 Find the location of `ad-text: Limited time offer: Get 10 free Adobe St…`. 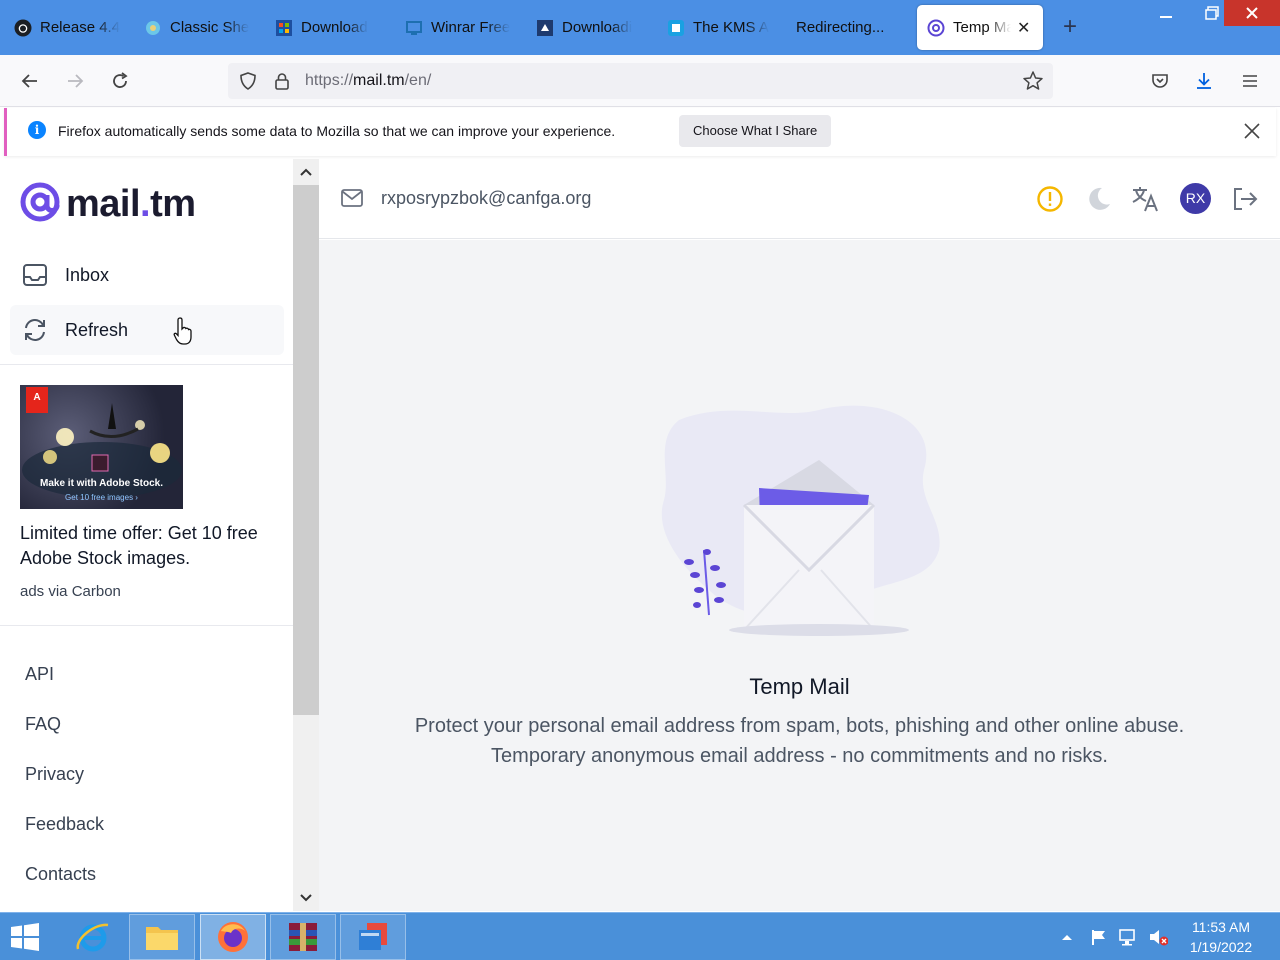

ad-text: Limited time offer: Get 10 free Adobe St… is located at coordinates (150, 546).